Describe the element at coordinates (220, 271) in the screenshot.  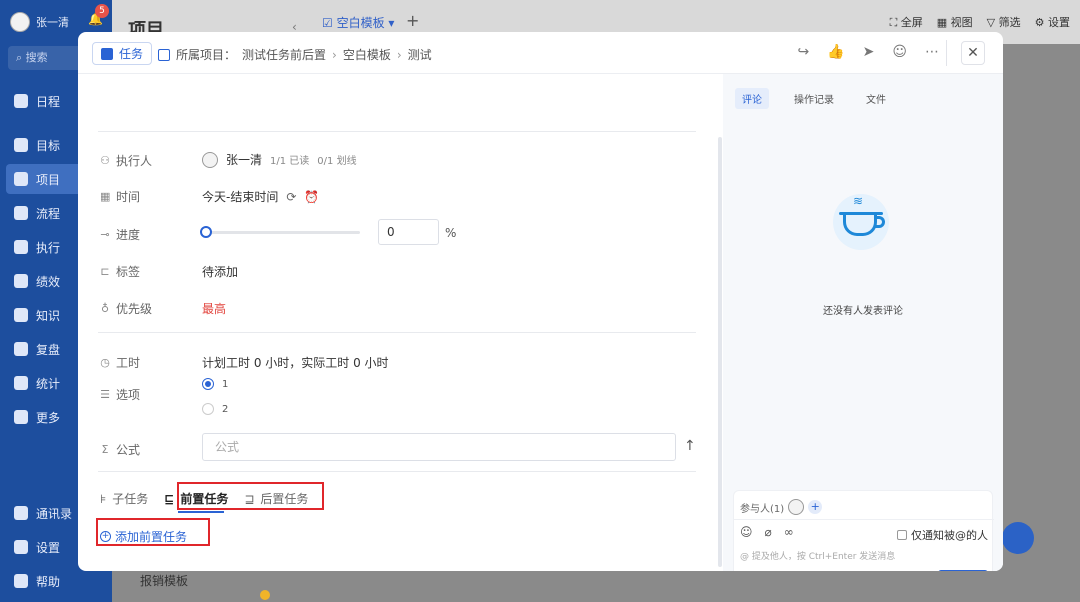
I see `tag-value: 待添加` at that location.